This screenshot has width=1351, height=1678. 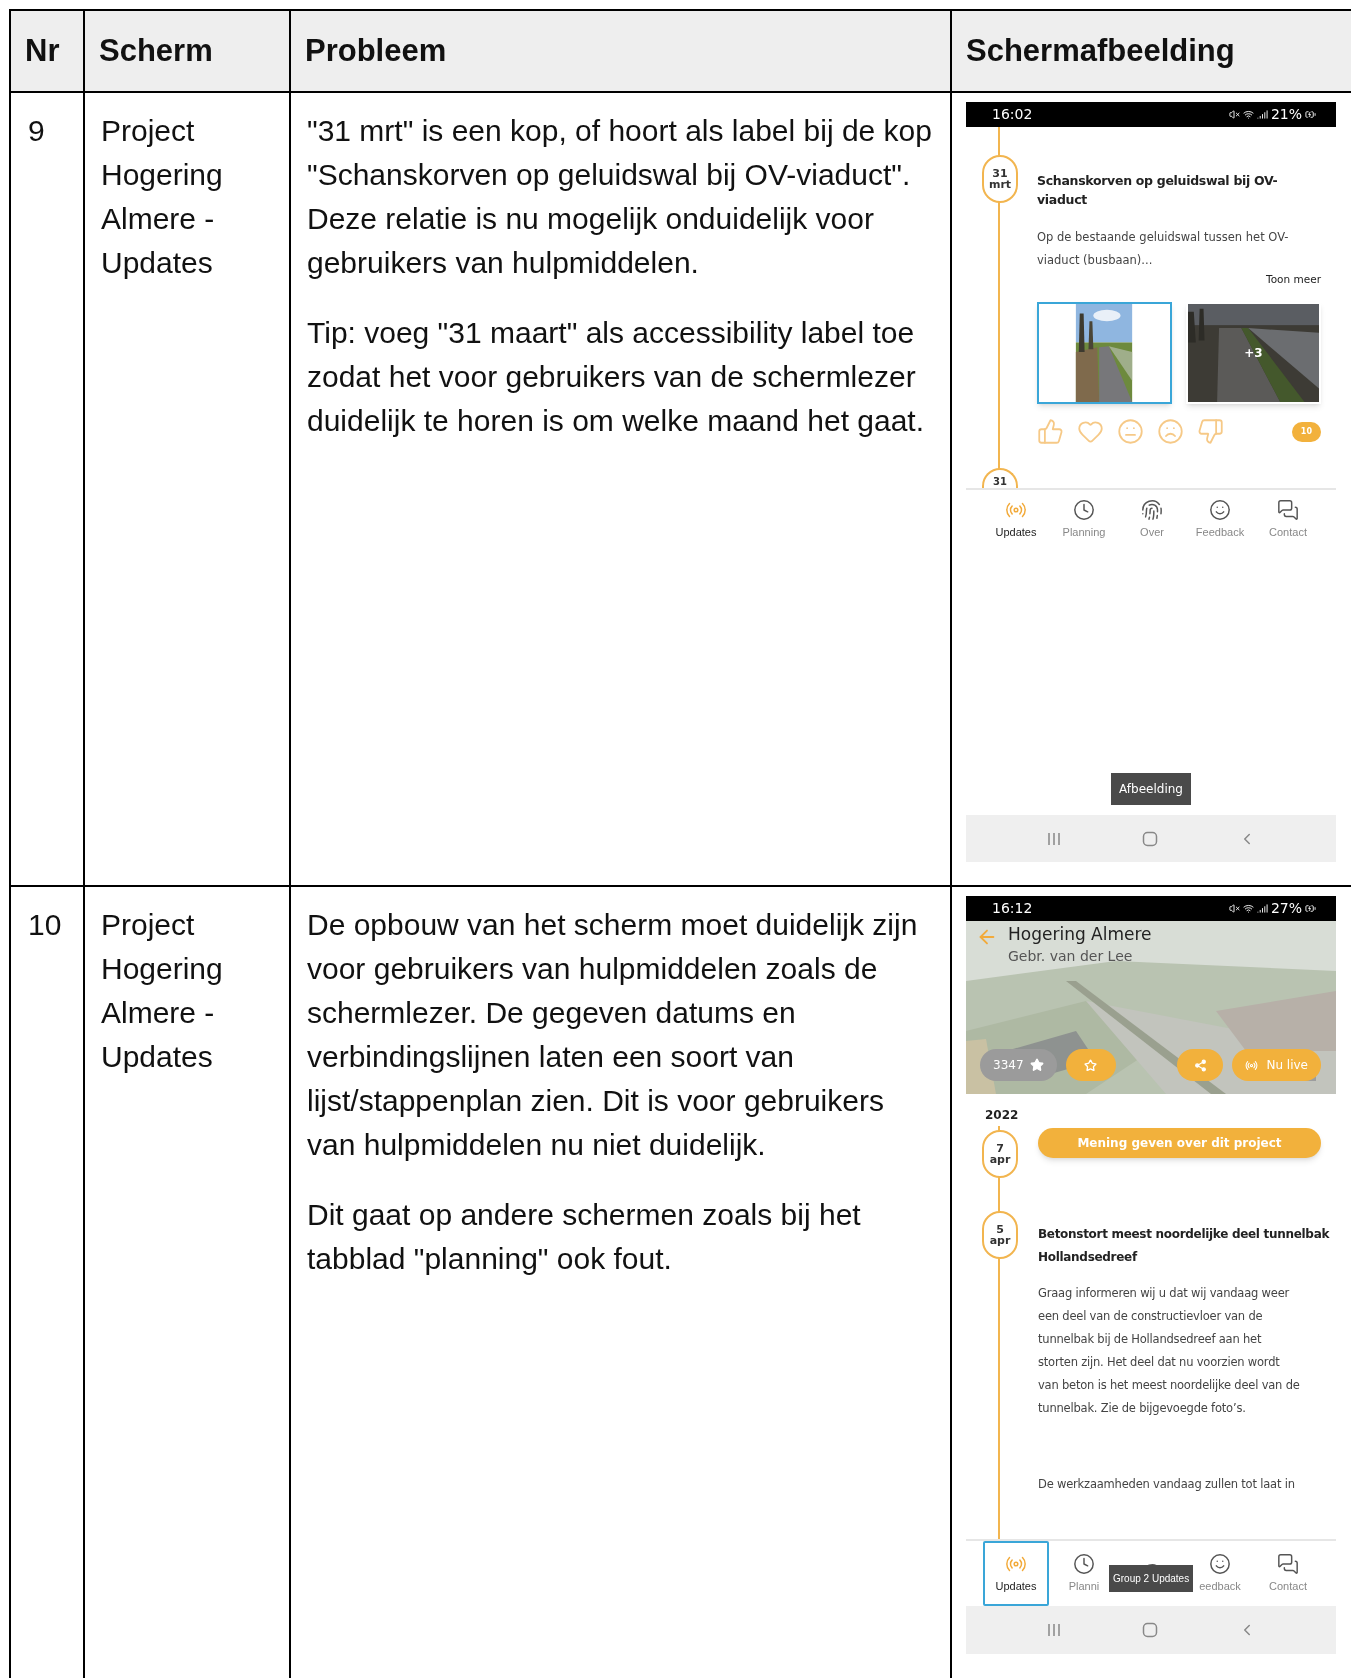 I want to click on problem-text: Dit gaat op andere schermen zoals bij het tabblad "planning" ook fout., so click(x=584, y=1237).